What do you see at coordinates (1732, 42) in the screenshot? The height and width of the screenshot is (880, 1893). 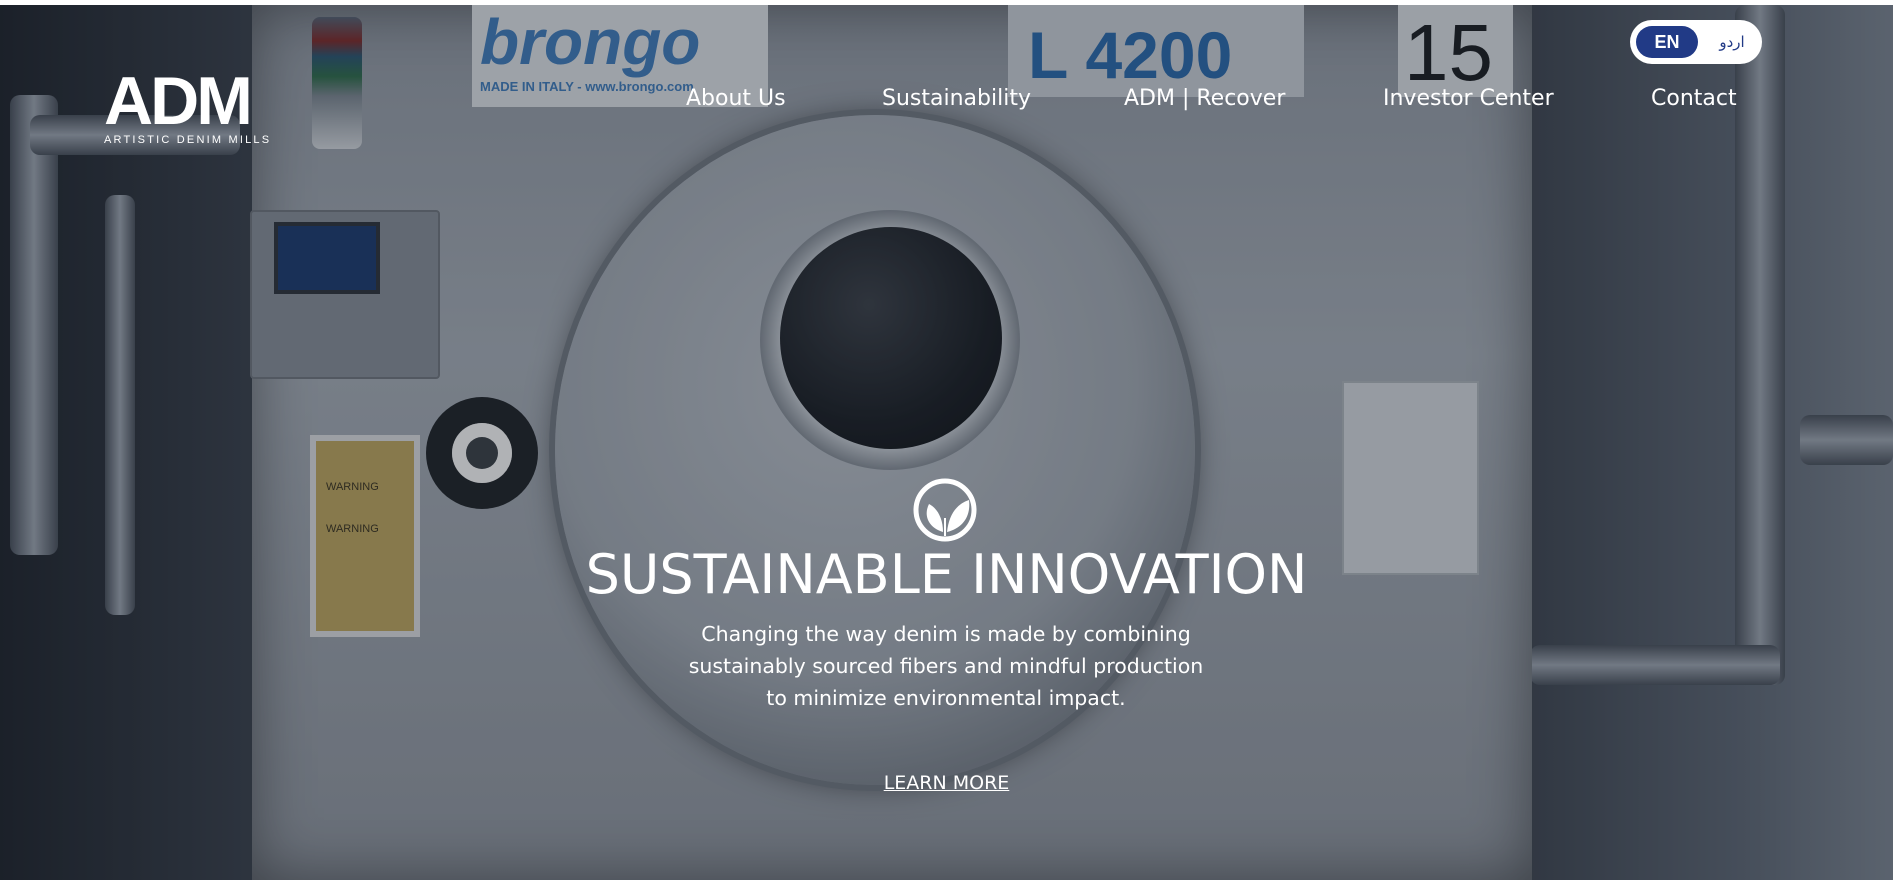 I see `language-urdu-button: اردو` at bounding box center [1732, 42].